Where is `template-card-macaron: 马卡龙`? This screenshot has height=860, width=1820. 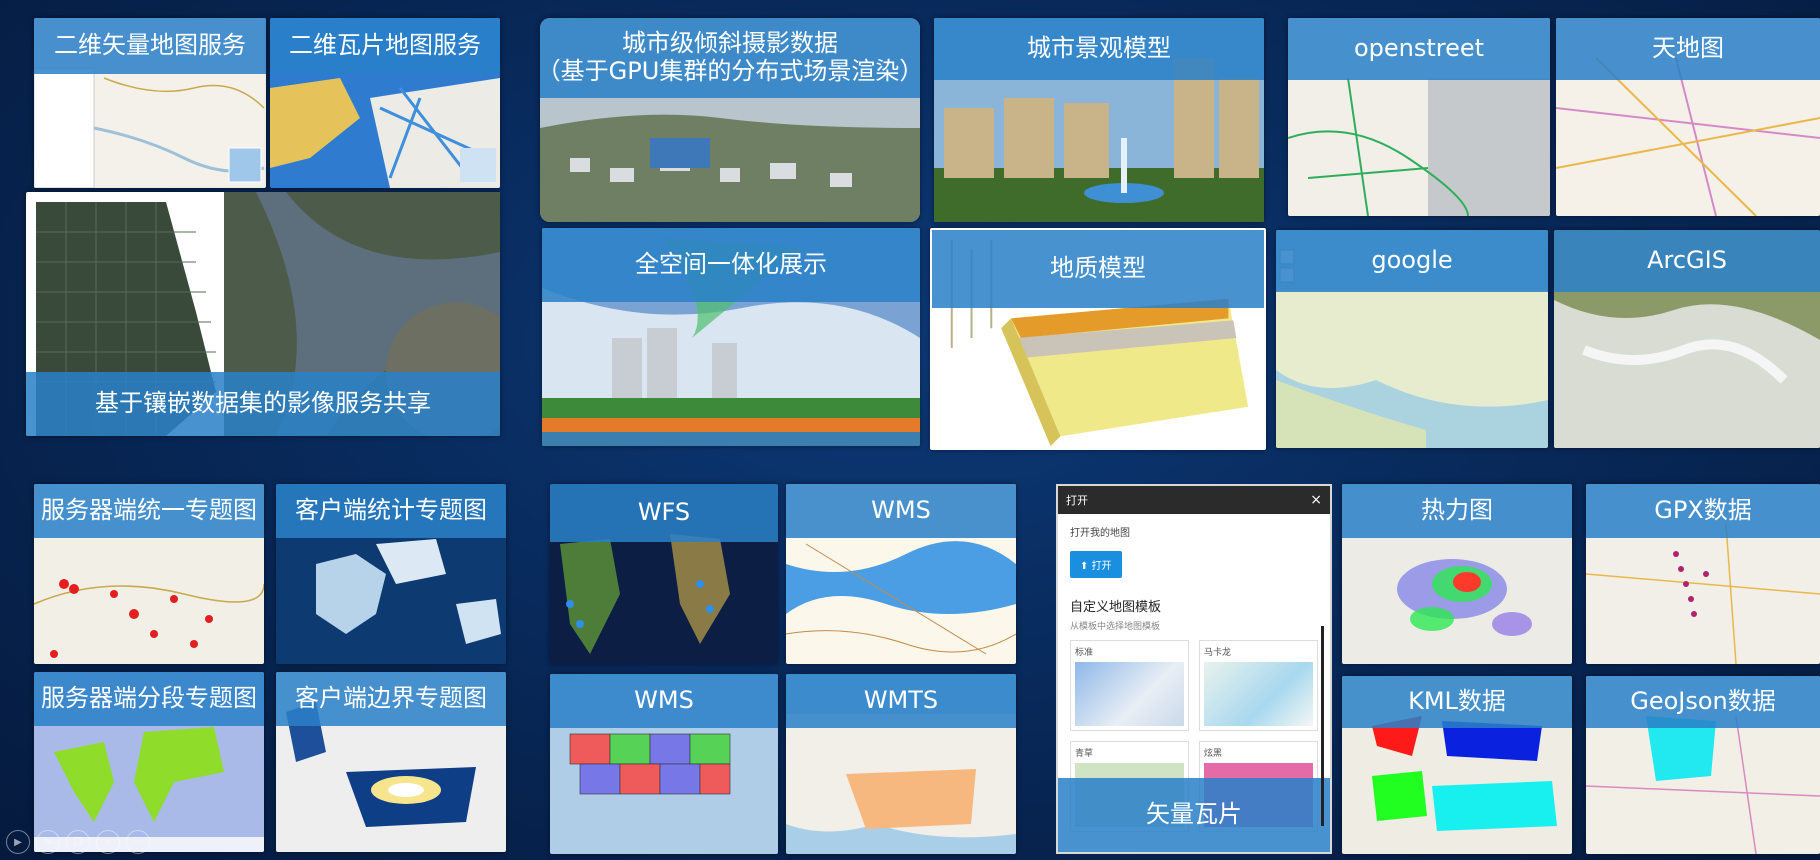
template-card-macaron: 马卡龙 is located at coordinates (1258, 685).